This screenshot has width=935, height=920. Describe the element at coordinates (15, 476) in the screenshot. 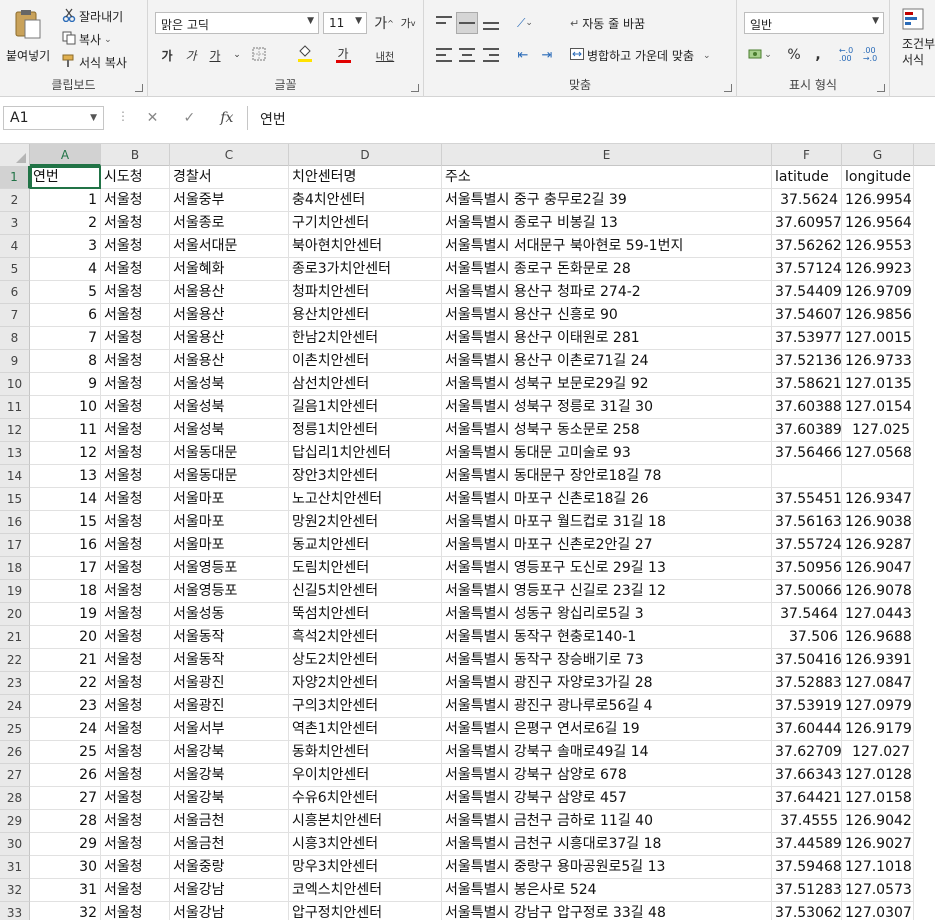

I see `row-header: 14` at that location.